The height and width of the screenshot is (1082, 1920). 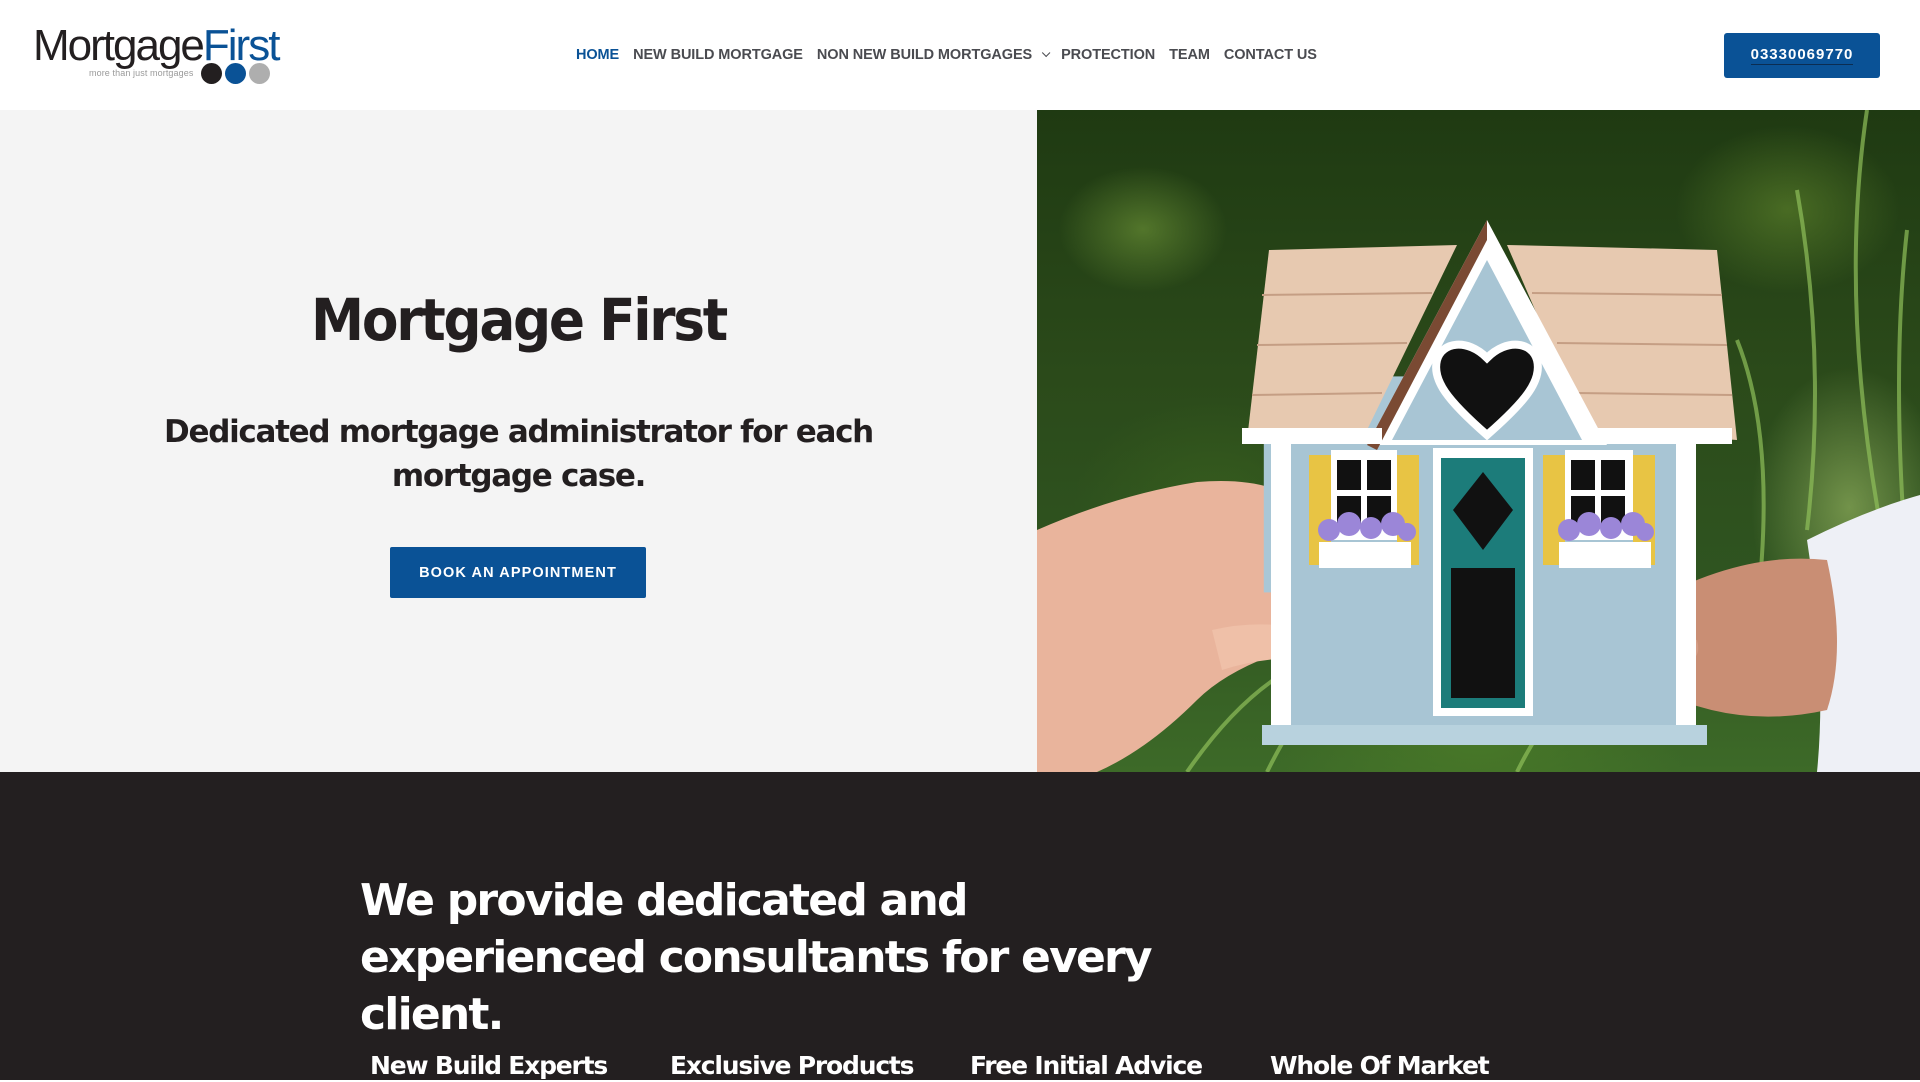 I want to click on logo-dot-blue, so click(x=235, y=73).